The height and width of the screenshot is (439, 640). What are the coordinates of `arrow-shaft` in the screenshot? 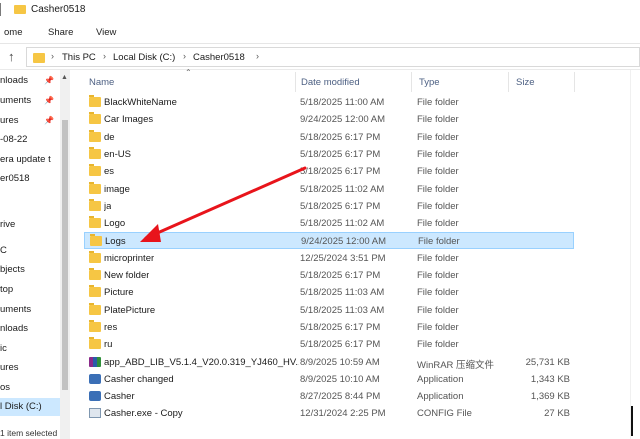 It's located at (225, 203).